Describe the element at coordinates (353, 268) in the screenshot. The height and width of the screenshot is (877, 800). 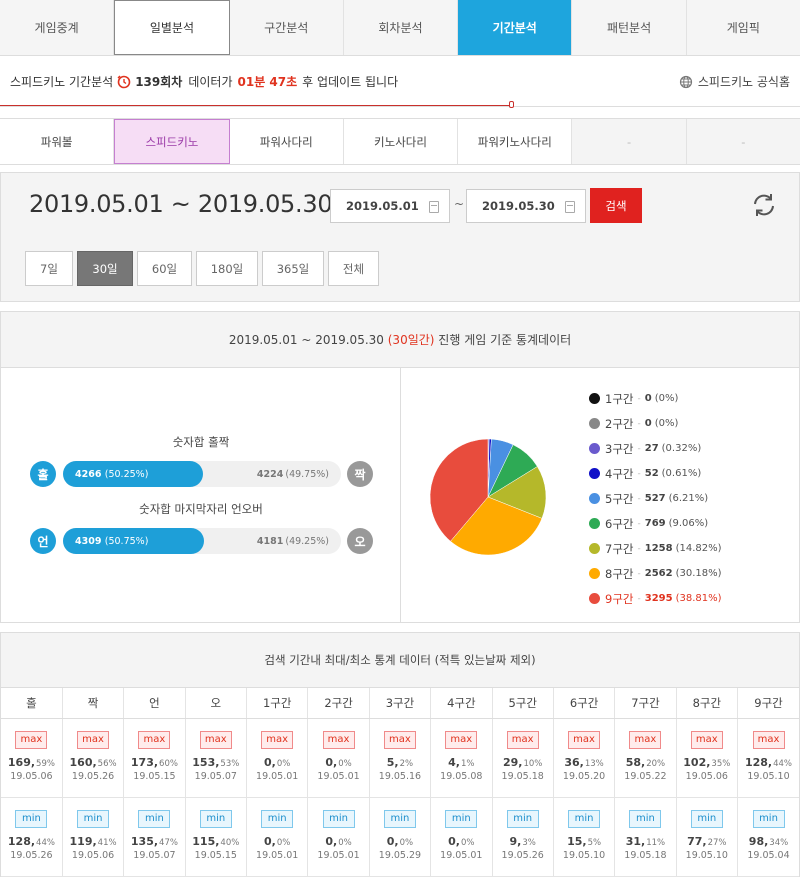
I see `period-all-button: 전체` at that location.